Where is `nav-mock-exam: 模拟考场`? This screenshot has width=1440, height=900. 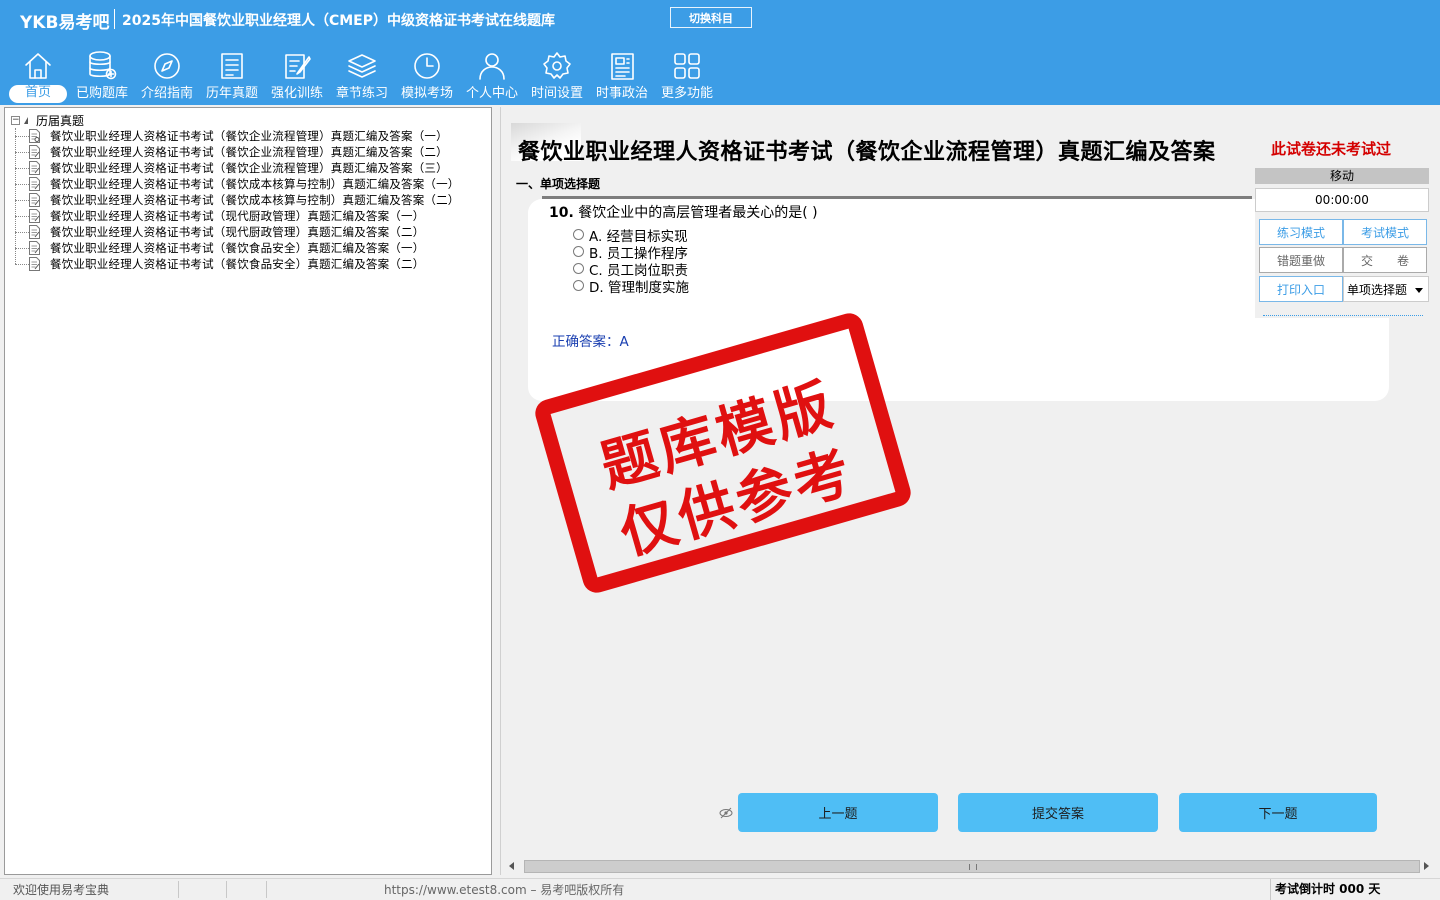 nav-mock-exam: 模拟考场 is located at coordinates (427, 76).